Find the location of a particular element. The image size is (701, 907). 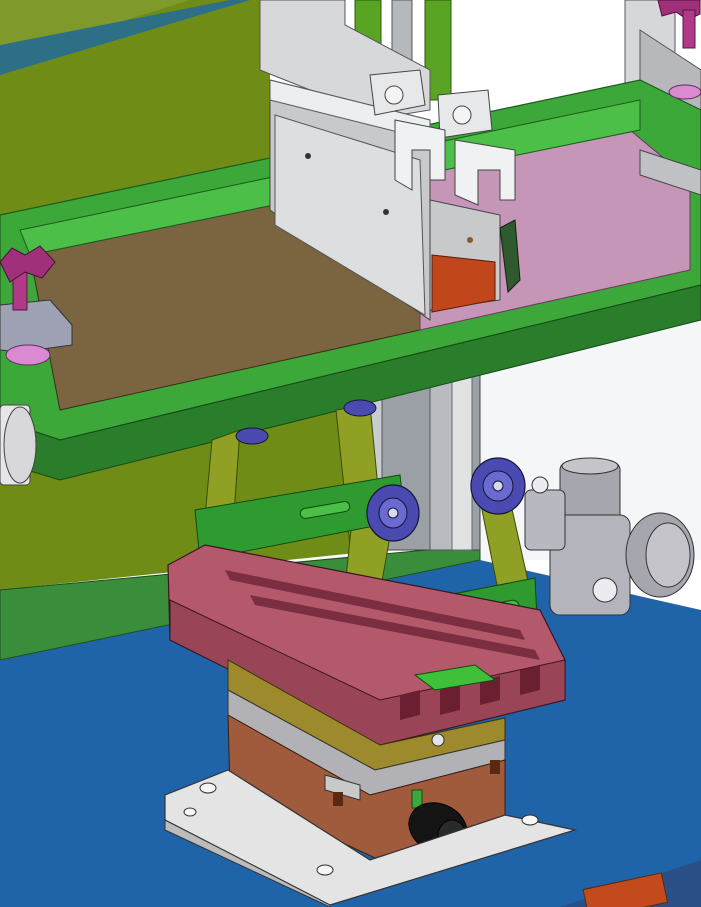

roller-top-center is located at coordinates (360, 408).